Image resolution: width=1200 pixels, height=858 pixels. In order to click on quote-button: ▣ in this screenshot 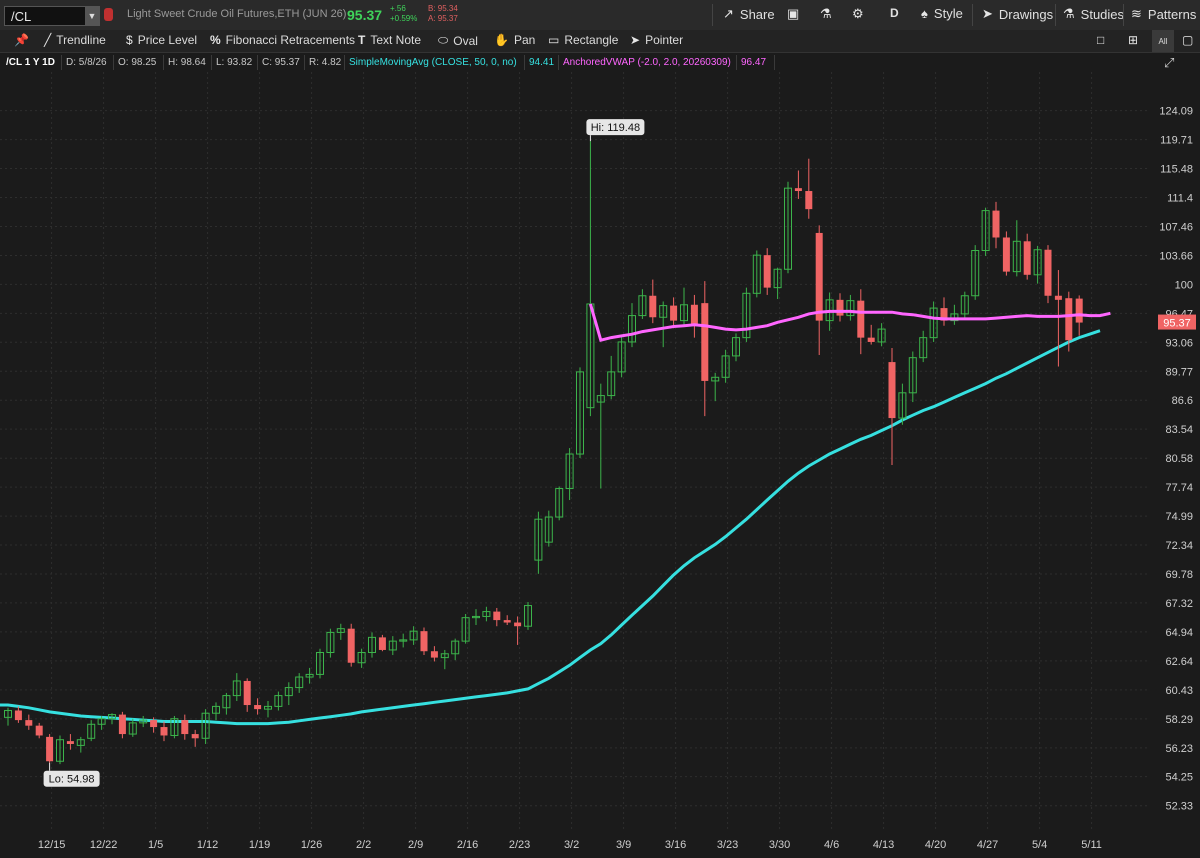, I will do `click(793, 14)`.